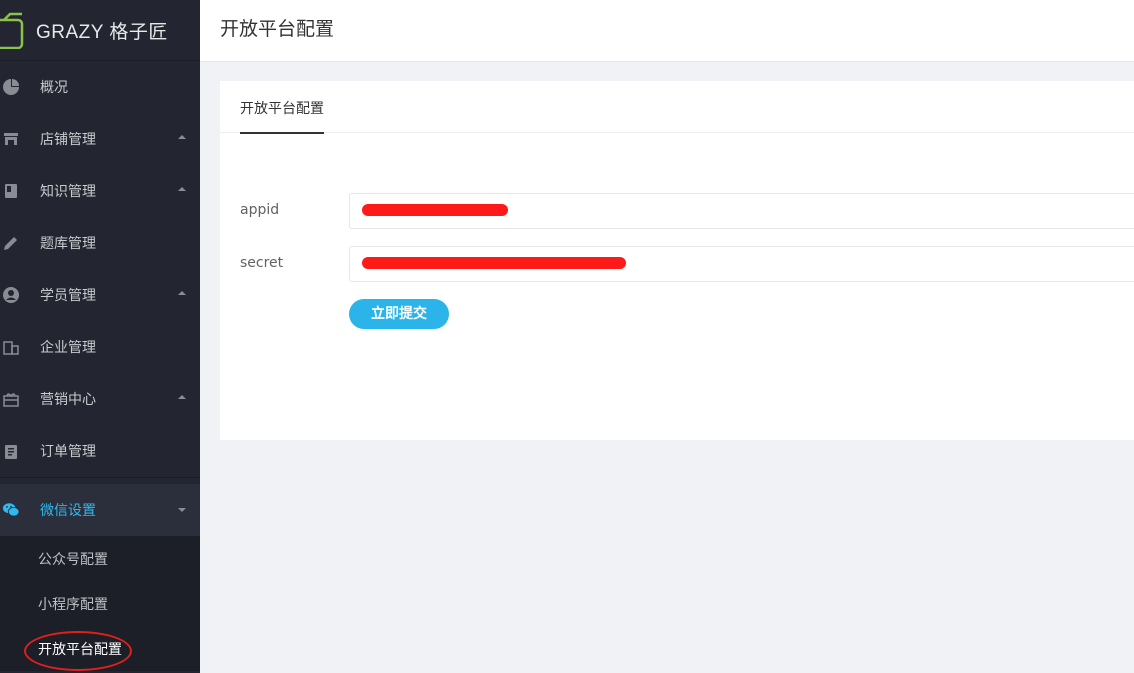 This screenshot has height=673, width=1134. What do you see at coordinates (260, 210) in the screenshot?
I see `appid-label: appid` at bounding box center [260, 210].